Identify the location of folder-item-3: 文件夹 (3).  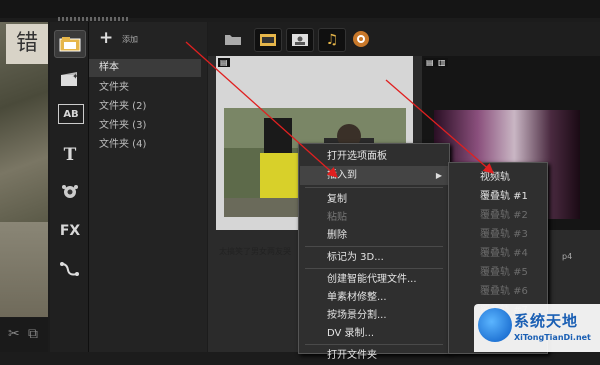
(145, 126).